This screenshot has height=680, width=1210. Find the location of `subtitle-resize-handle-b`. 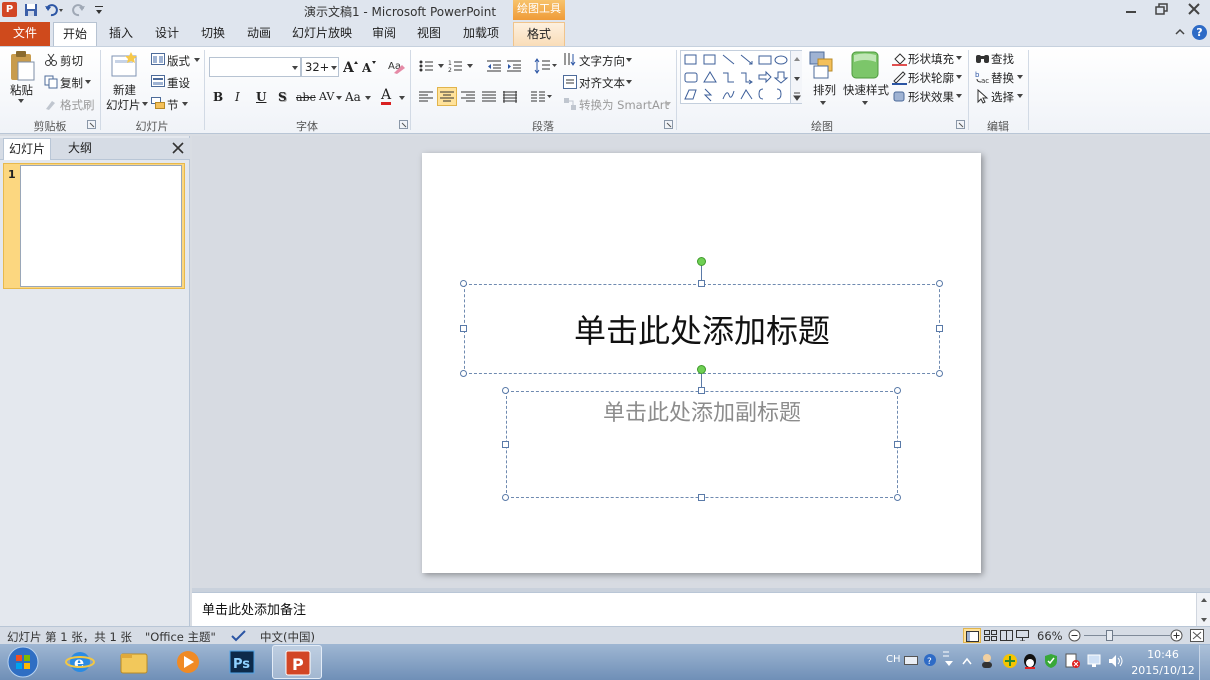

subtitle-resize-handle-b is located at coordinates (701, 497).